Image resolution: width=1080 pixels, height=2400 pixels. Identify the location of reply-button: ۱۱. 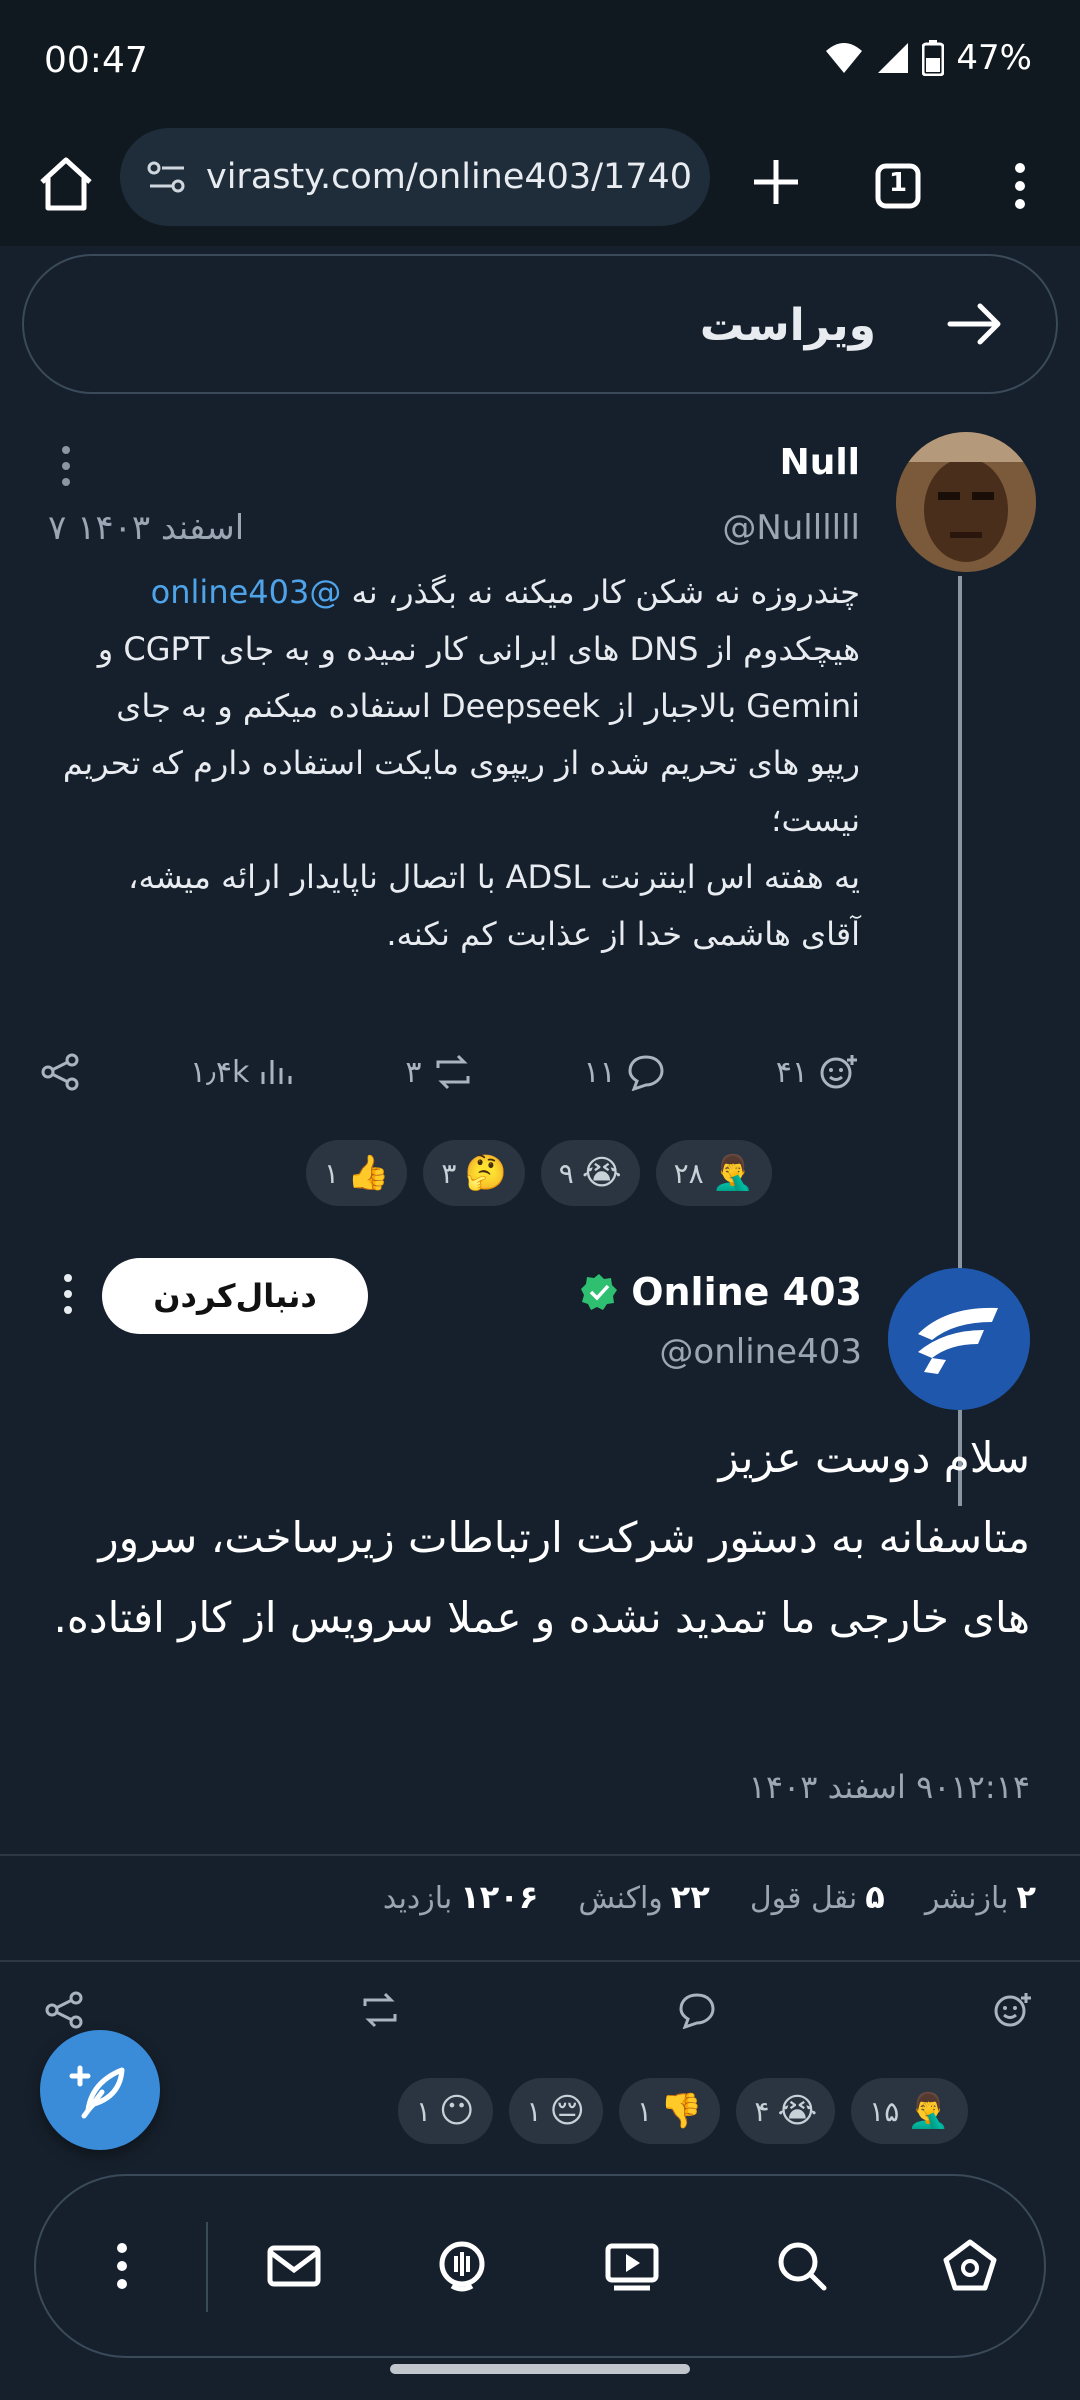
(625, 1072).